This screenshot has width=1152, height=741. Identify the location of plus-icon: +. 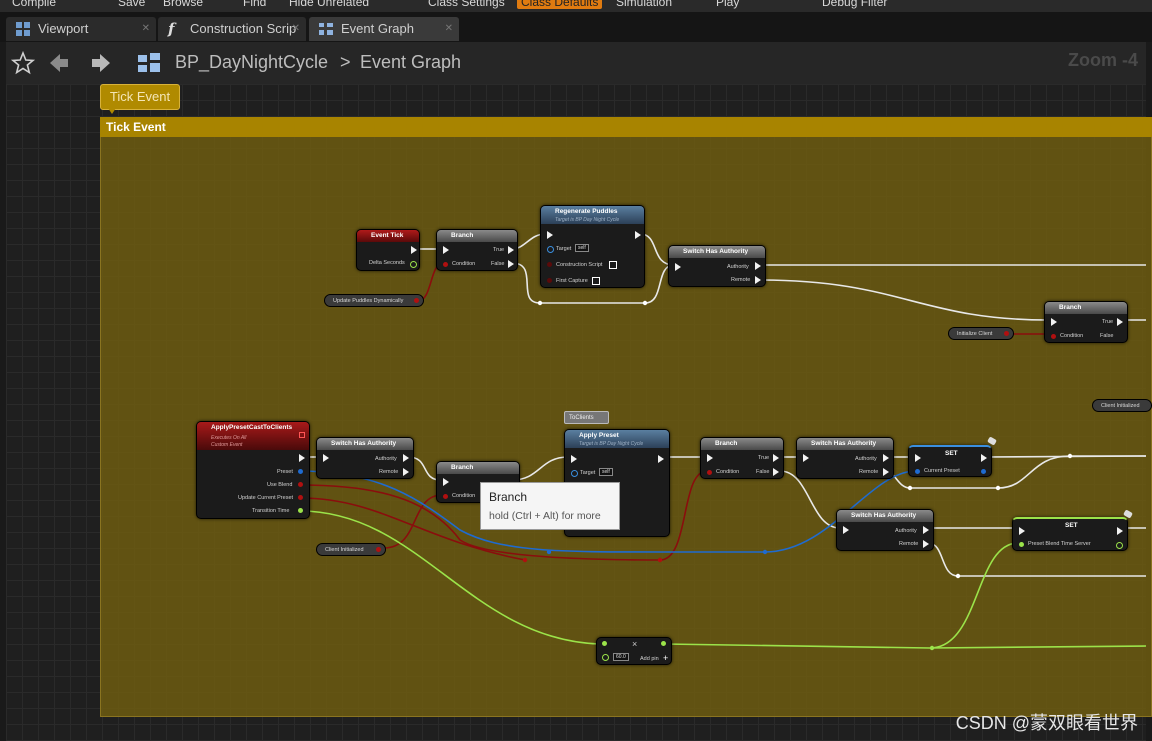
(665, 658).